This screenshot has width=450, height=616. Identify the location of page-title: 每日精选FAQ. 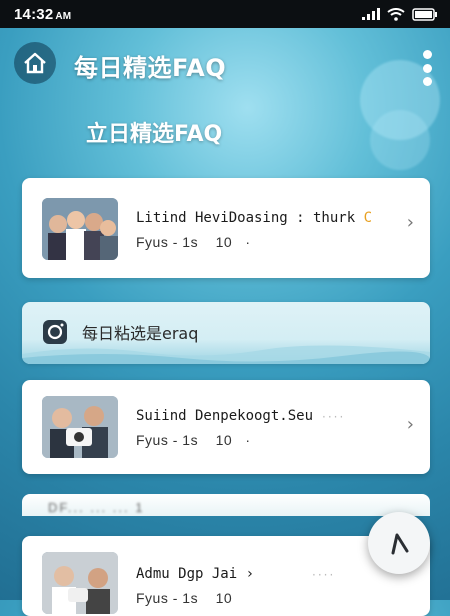
(150, 68).